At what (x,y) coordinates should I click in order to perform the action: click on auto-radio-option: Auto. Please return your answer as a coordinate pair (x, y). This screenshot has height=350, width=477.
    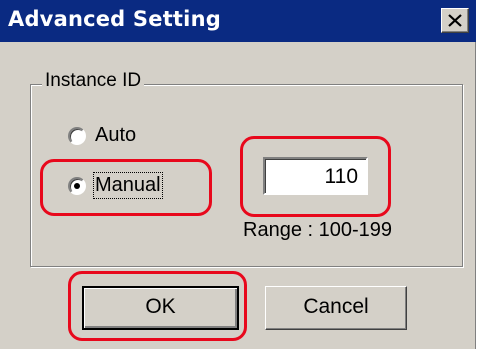
    Looking at the image, I should click on (102, 135).